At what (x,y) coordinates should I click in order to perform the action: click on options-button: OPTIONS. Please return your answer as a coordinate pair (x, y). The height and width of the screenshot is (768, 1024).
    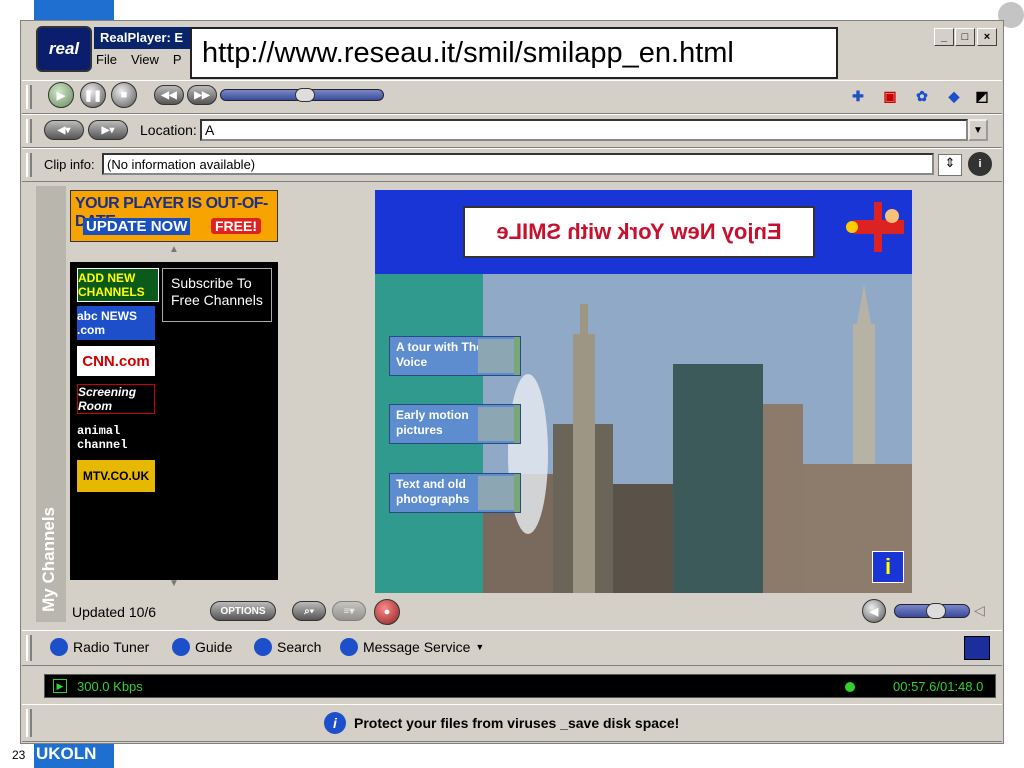
    Looking at the image, I should click on (243, 611).